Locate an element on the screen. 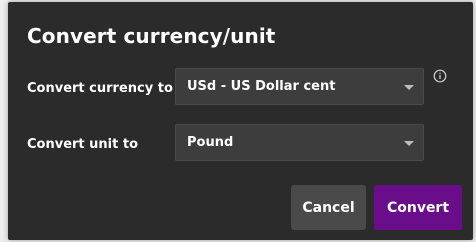 The width and height of the screenshot is (476, 242). currency-select: USd - US Dollar cent is located at coordinates (299, 86).